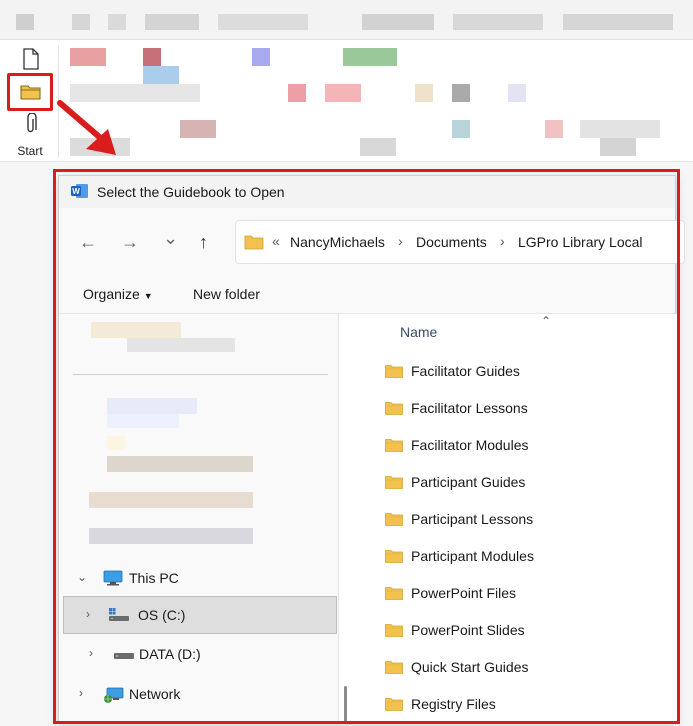 Image resolution: width=693 pixels, height=726 pixels. Describe the element at coordinates (346, 20) in the screenshot. I see `blurred-toolbar` at that location.